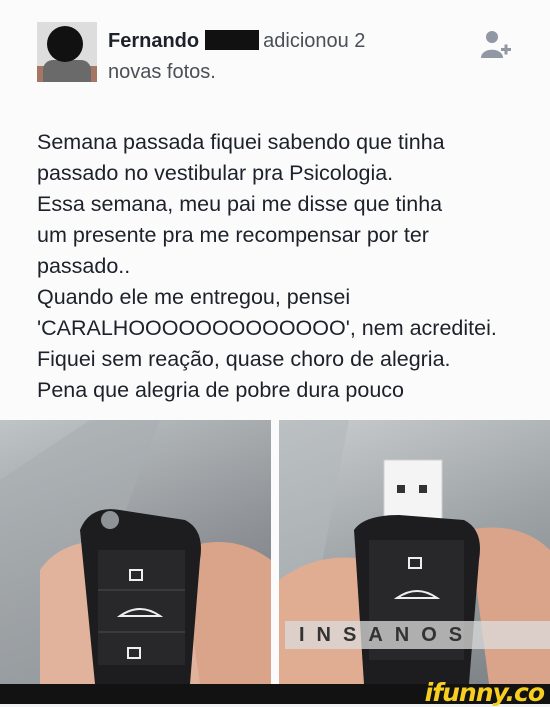 The width and height of the screenshot is (550, 707). Describe the element at coordinates (484, 692) in the screenshot. I see `ifunny-logo: ifunny.co` at that location.